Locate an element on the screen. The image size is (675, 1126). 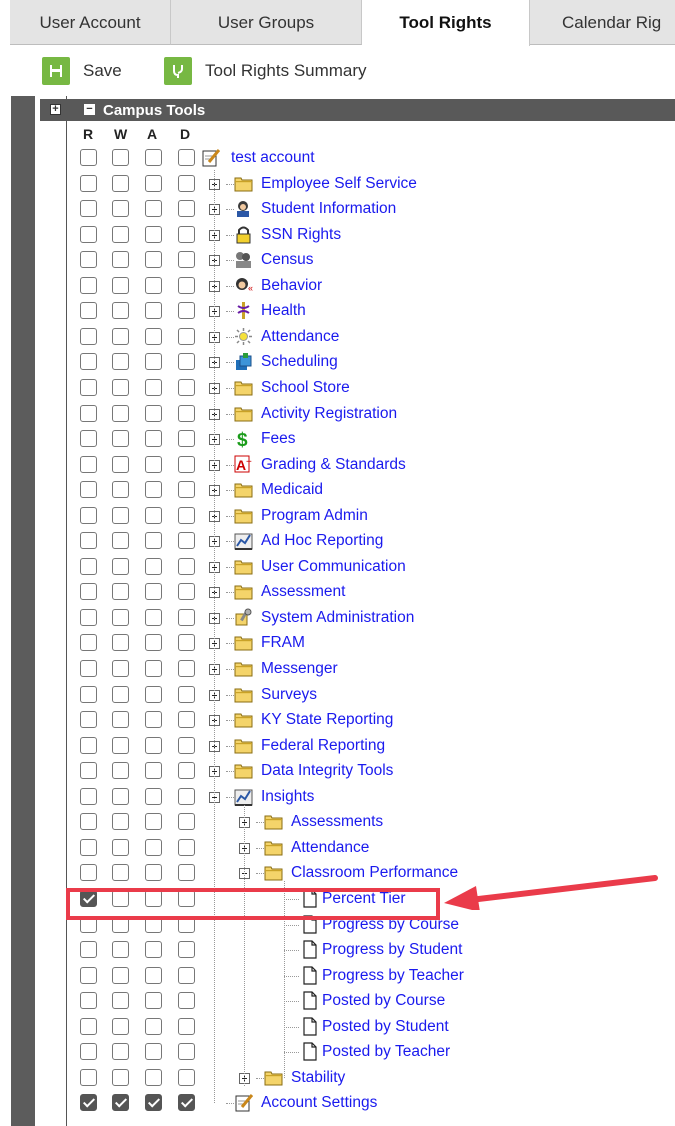
tree-item-label: Assessment is located at coordinates (303, 592).